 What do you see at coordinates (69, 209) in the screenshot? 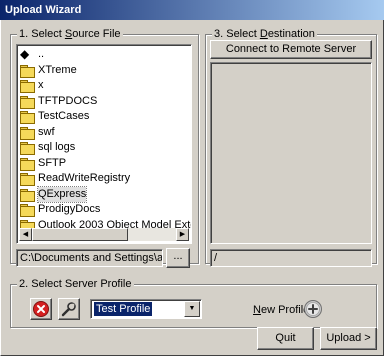
I see `list-item-label: ProdigyDocs` at bounding box center [69, 209].